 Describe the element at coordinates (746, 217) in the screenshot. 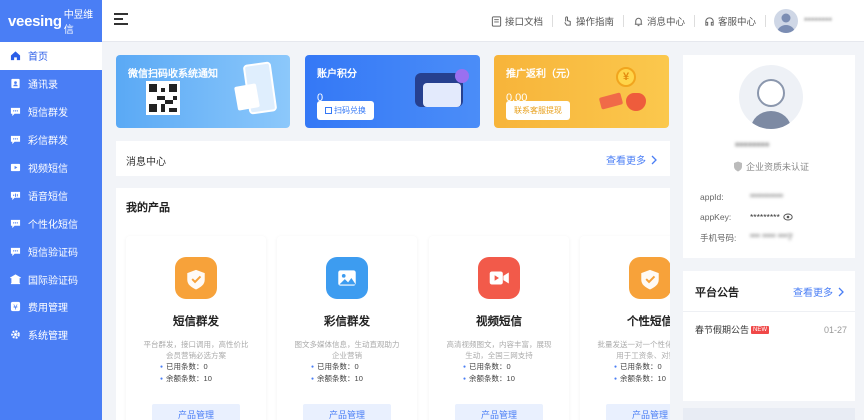

I see `appkey-row: appKey: *********` at that location.